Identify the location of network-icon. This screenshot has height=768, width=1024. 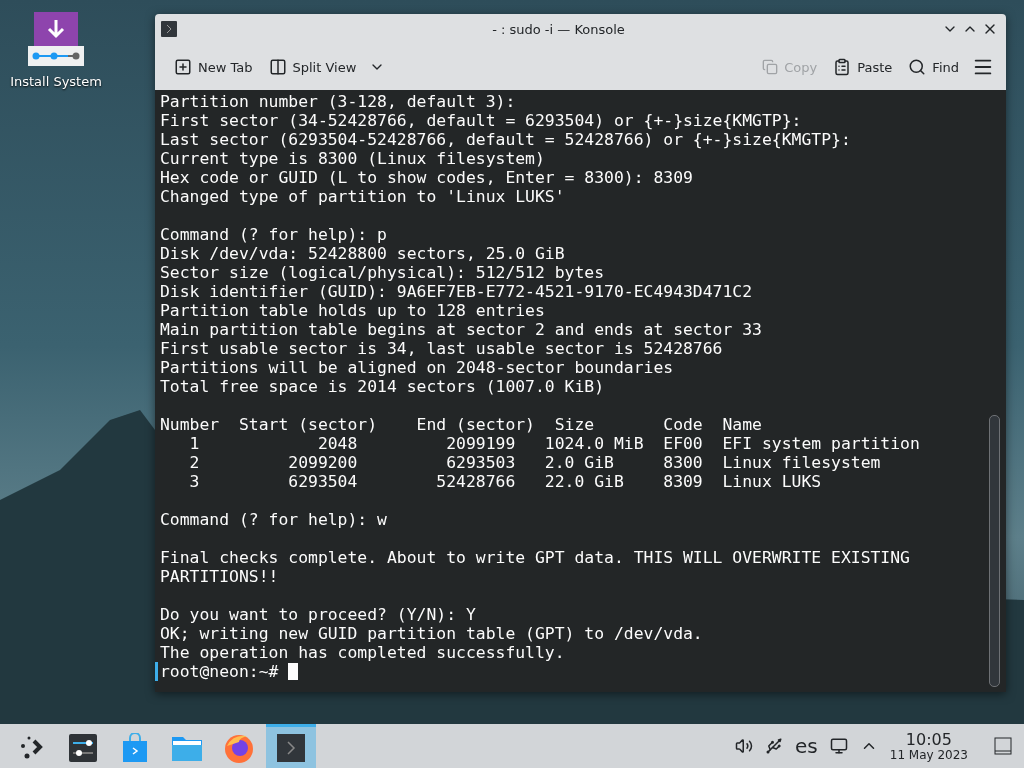
(838, 746).